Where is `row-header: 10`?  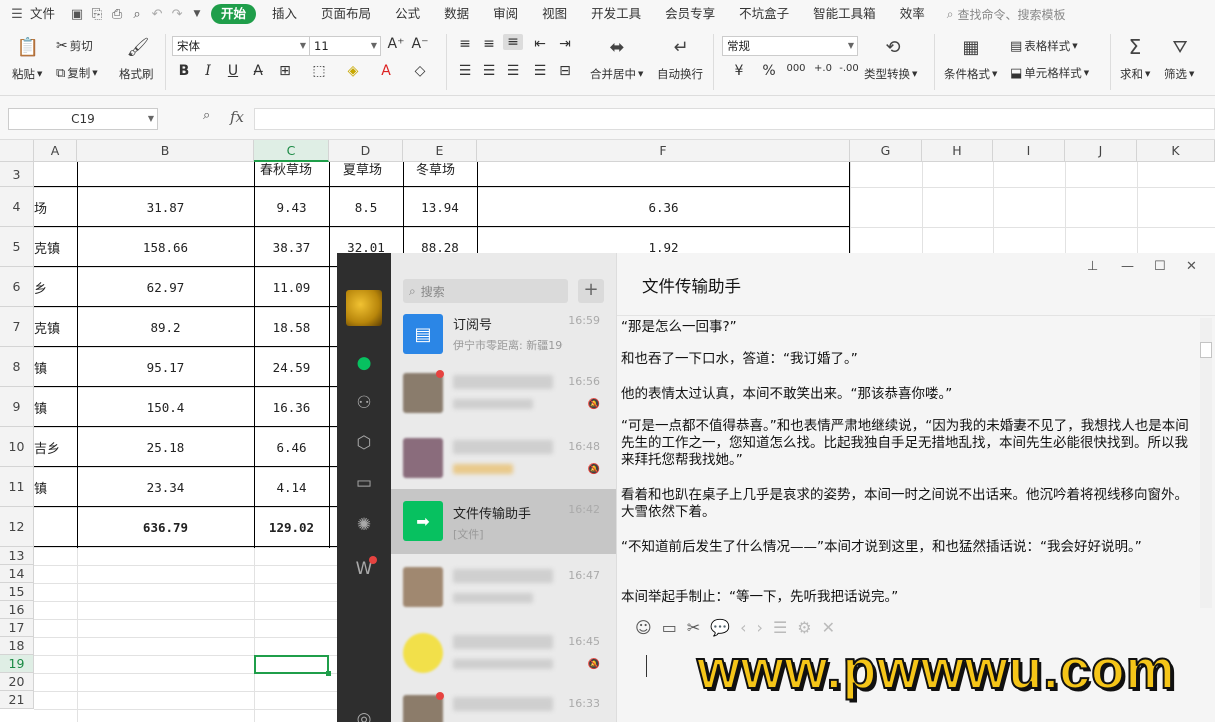
row-header: 10 is located at coordinates (17, 447).